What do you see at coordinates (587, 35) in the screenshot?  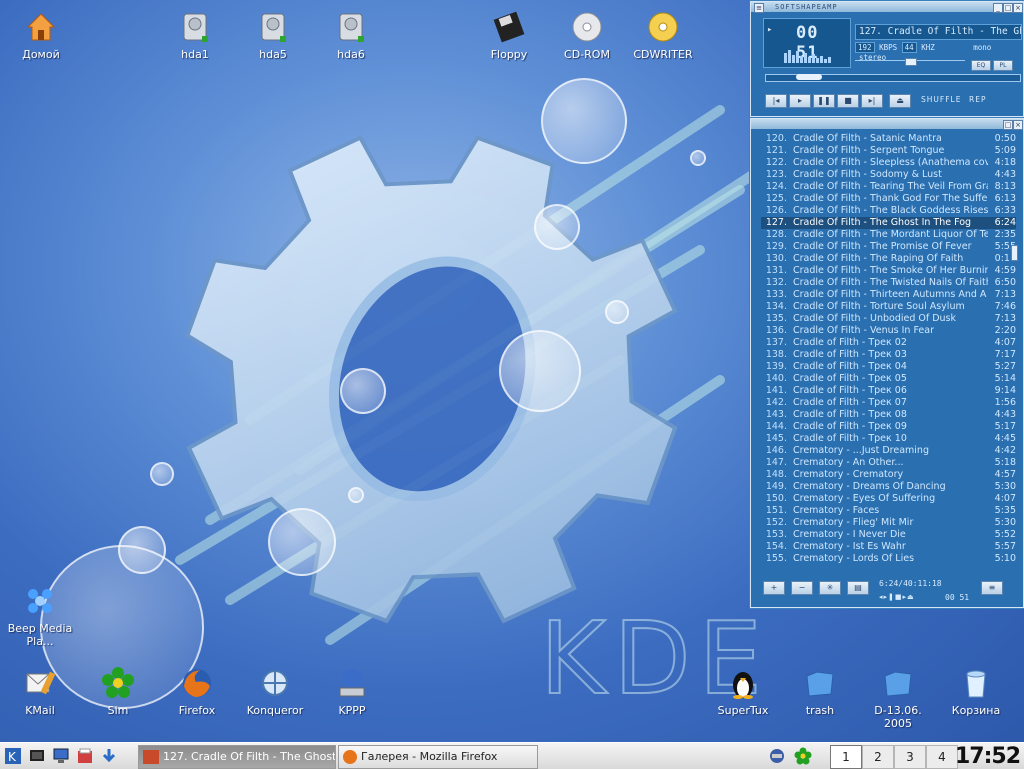 I see `desktop-icon-cdrom: CD-ROM` at bounding box center [587, 35].